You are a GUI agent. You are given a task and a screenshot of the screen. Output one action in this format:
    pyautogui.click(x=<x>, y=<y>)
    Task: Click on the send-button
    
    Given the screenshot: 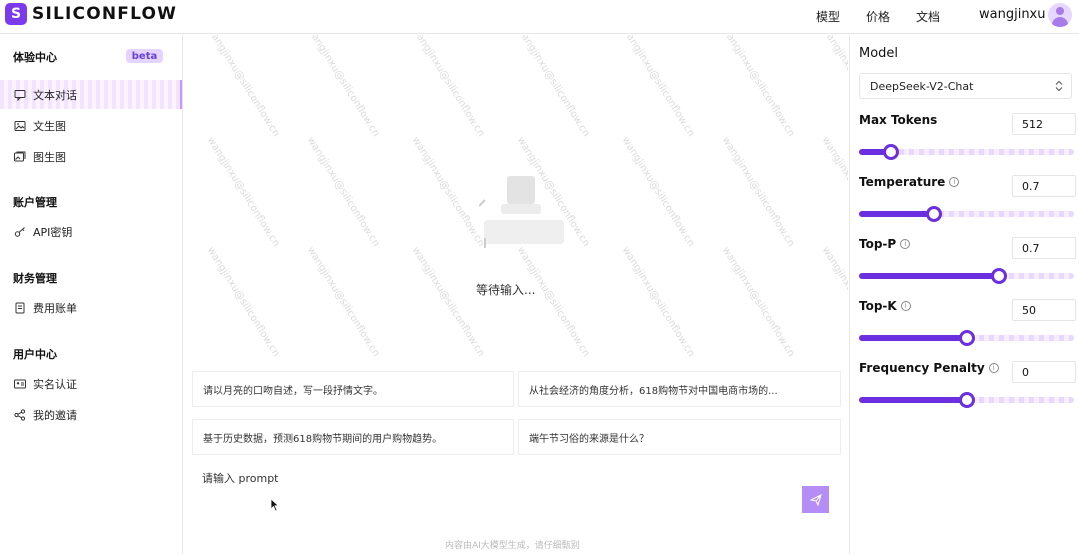 What is the action you would take?
    pyautogui.click(x=815, y=499)
    